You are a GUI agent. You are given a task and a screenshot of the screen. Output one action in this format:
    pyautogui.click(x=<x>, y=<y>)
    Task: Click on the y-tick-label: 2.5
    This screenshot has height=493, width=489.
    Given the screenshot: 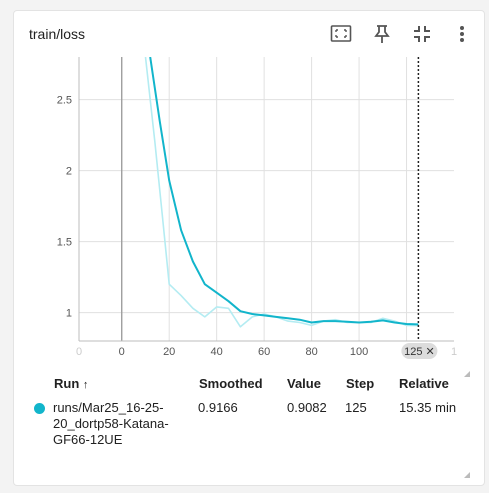 What is the action you would take?
    pyautogui.click(x=64, y=101)
    